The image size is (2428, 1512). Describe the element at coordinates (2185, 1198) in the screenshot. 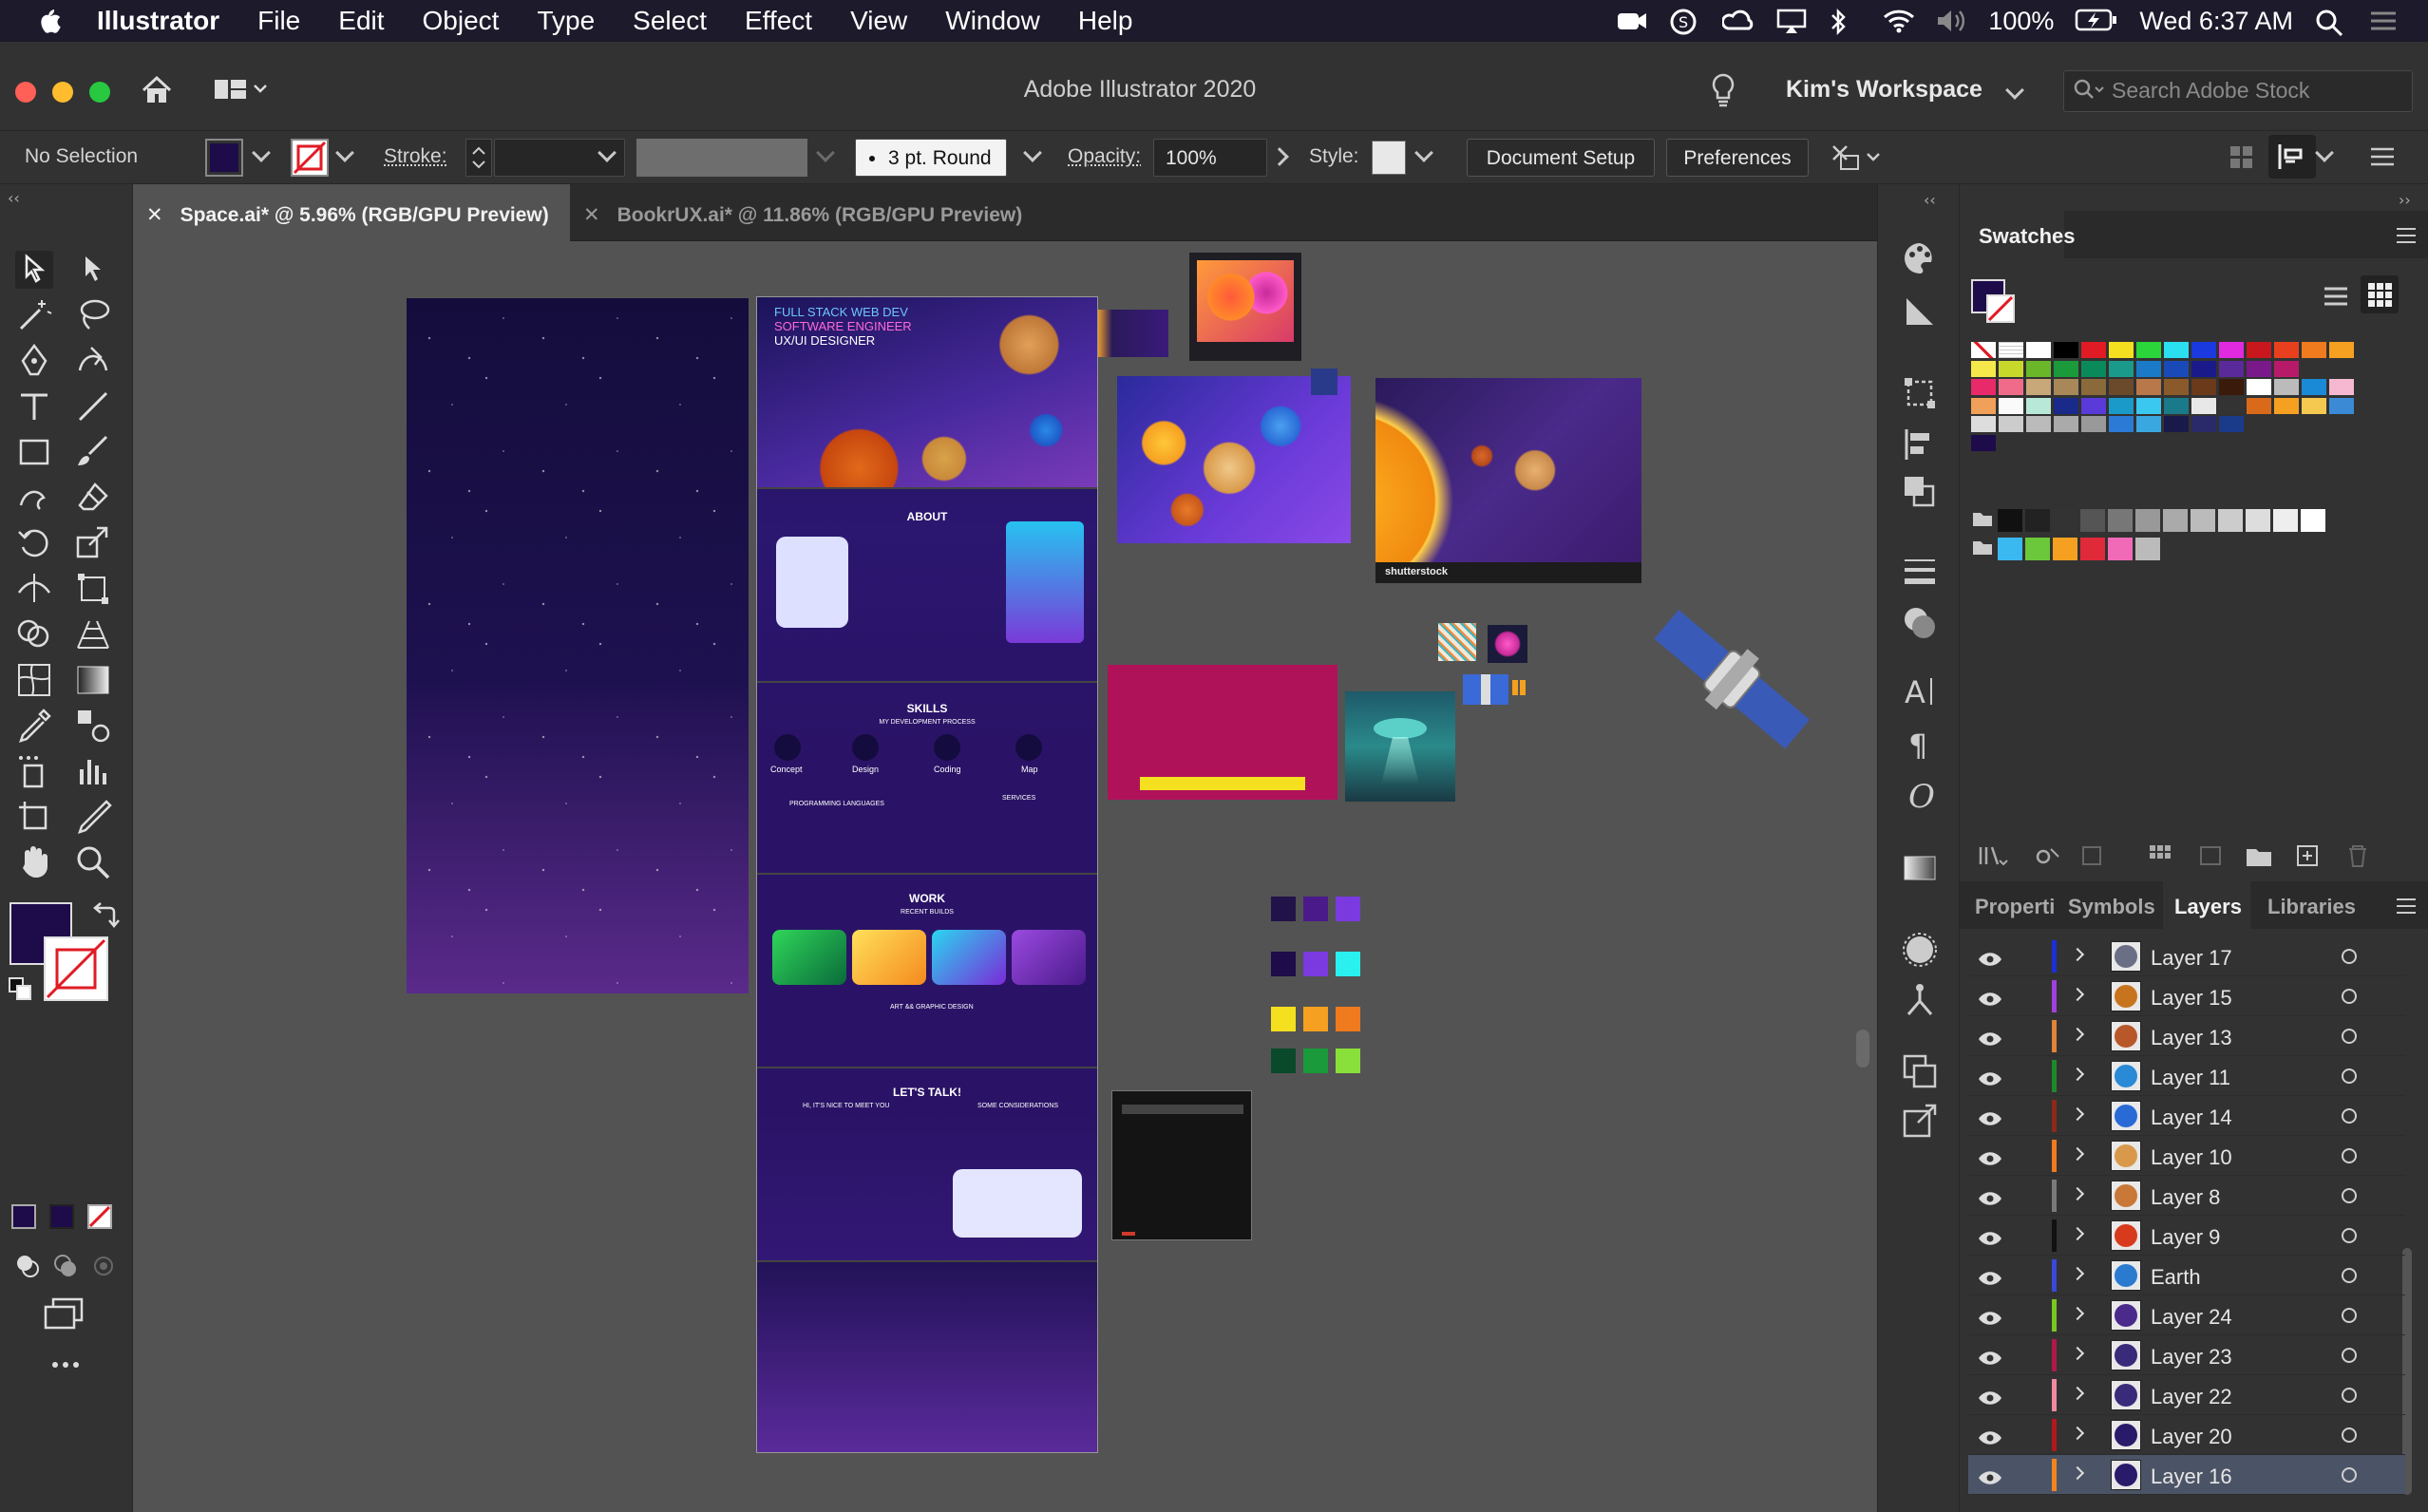

I see `layer-name: Layer 8` at that location.